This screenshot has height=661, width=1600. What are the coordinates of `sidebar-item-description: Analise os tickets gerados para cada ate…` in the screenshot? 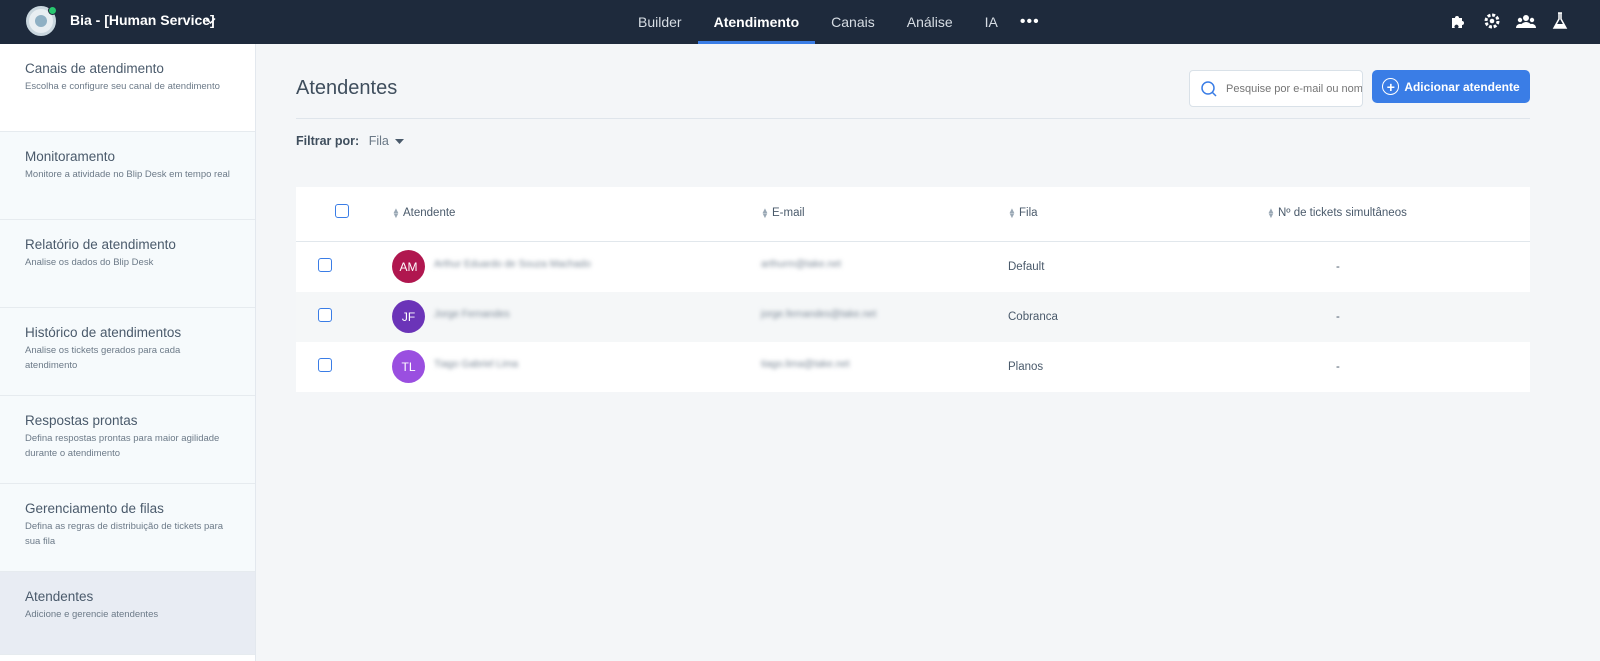 It's located at (103, 358).